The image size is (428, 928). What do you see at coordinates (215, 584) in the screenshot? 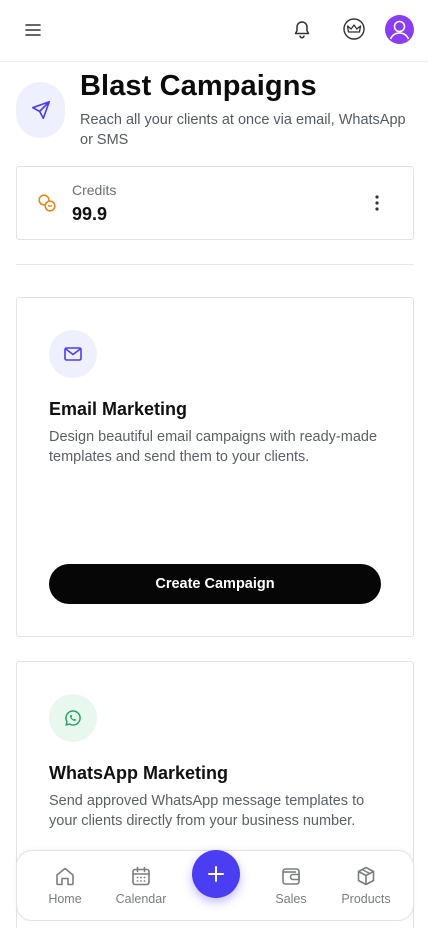
I see `create-campaign-button: Create Campaign` at bounding box center [215, 584].